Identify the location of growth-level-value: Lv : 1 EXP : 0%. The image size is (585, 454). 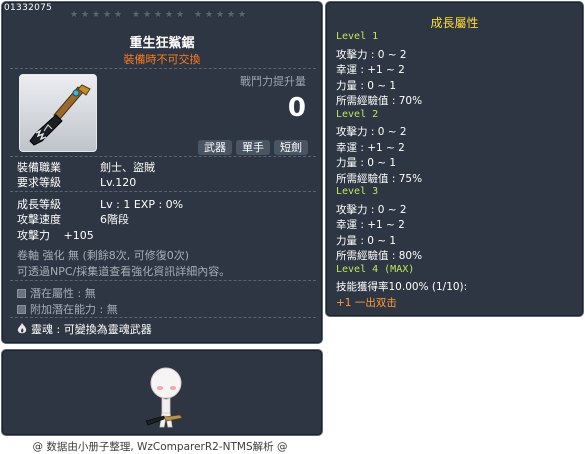
(142, 204).